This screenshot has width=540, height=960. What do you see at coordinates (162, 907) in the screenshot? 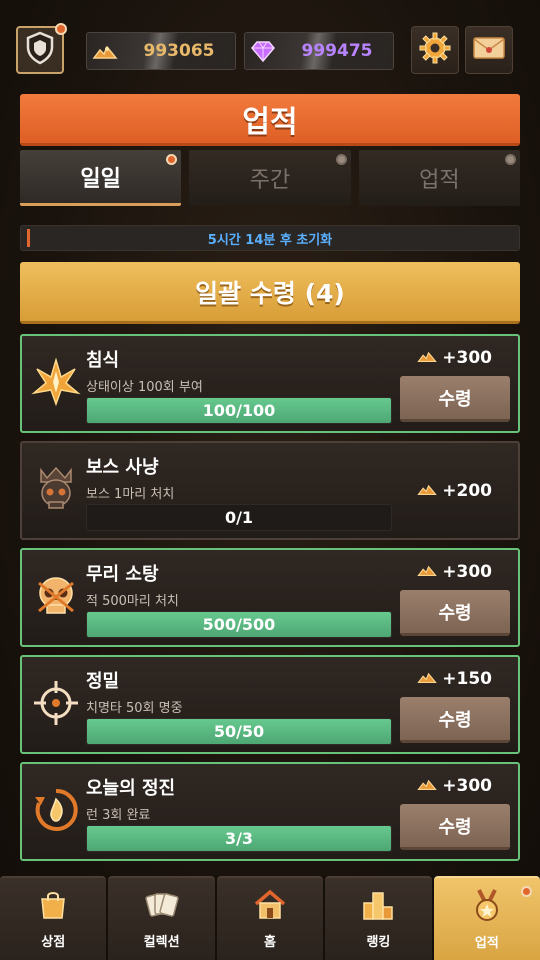
I see `cards-icon` at bounding box center [162, 907].